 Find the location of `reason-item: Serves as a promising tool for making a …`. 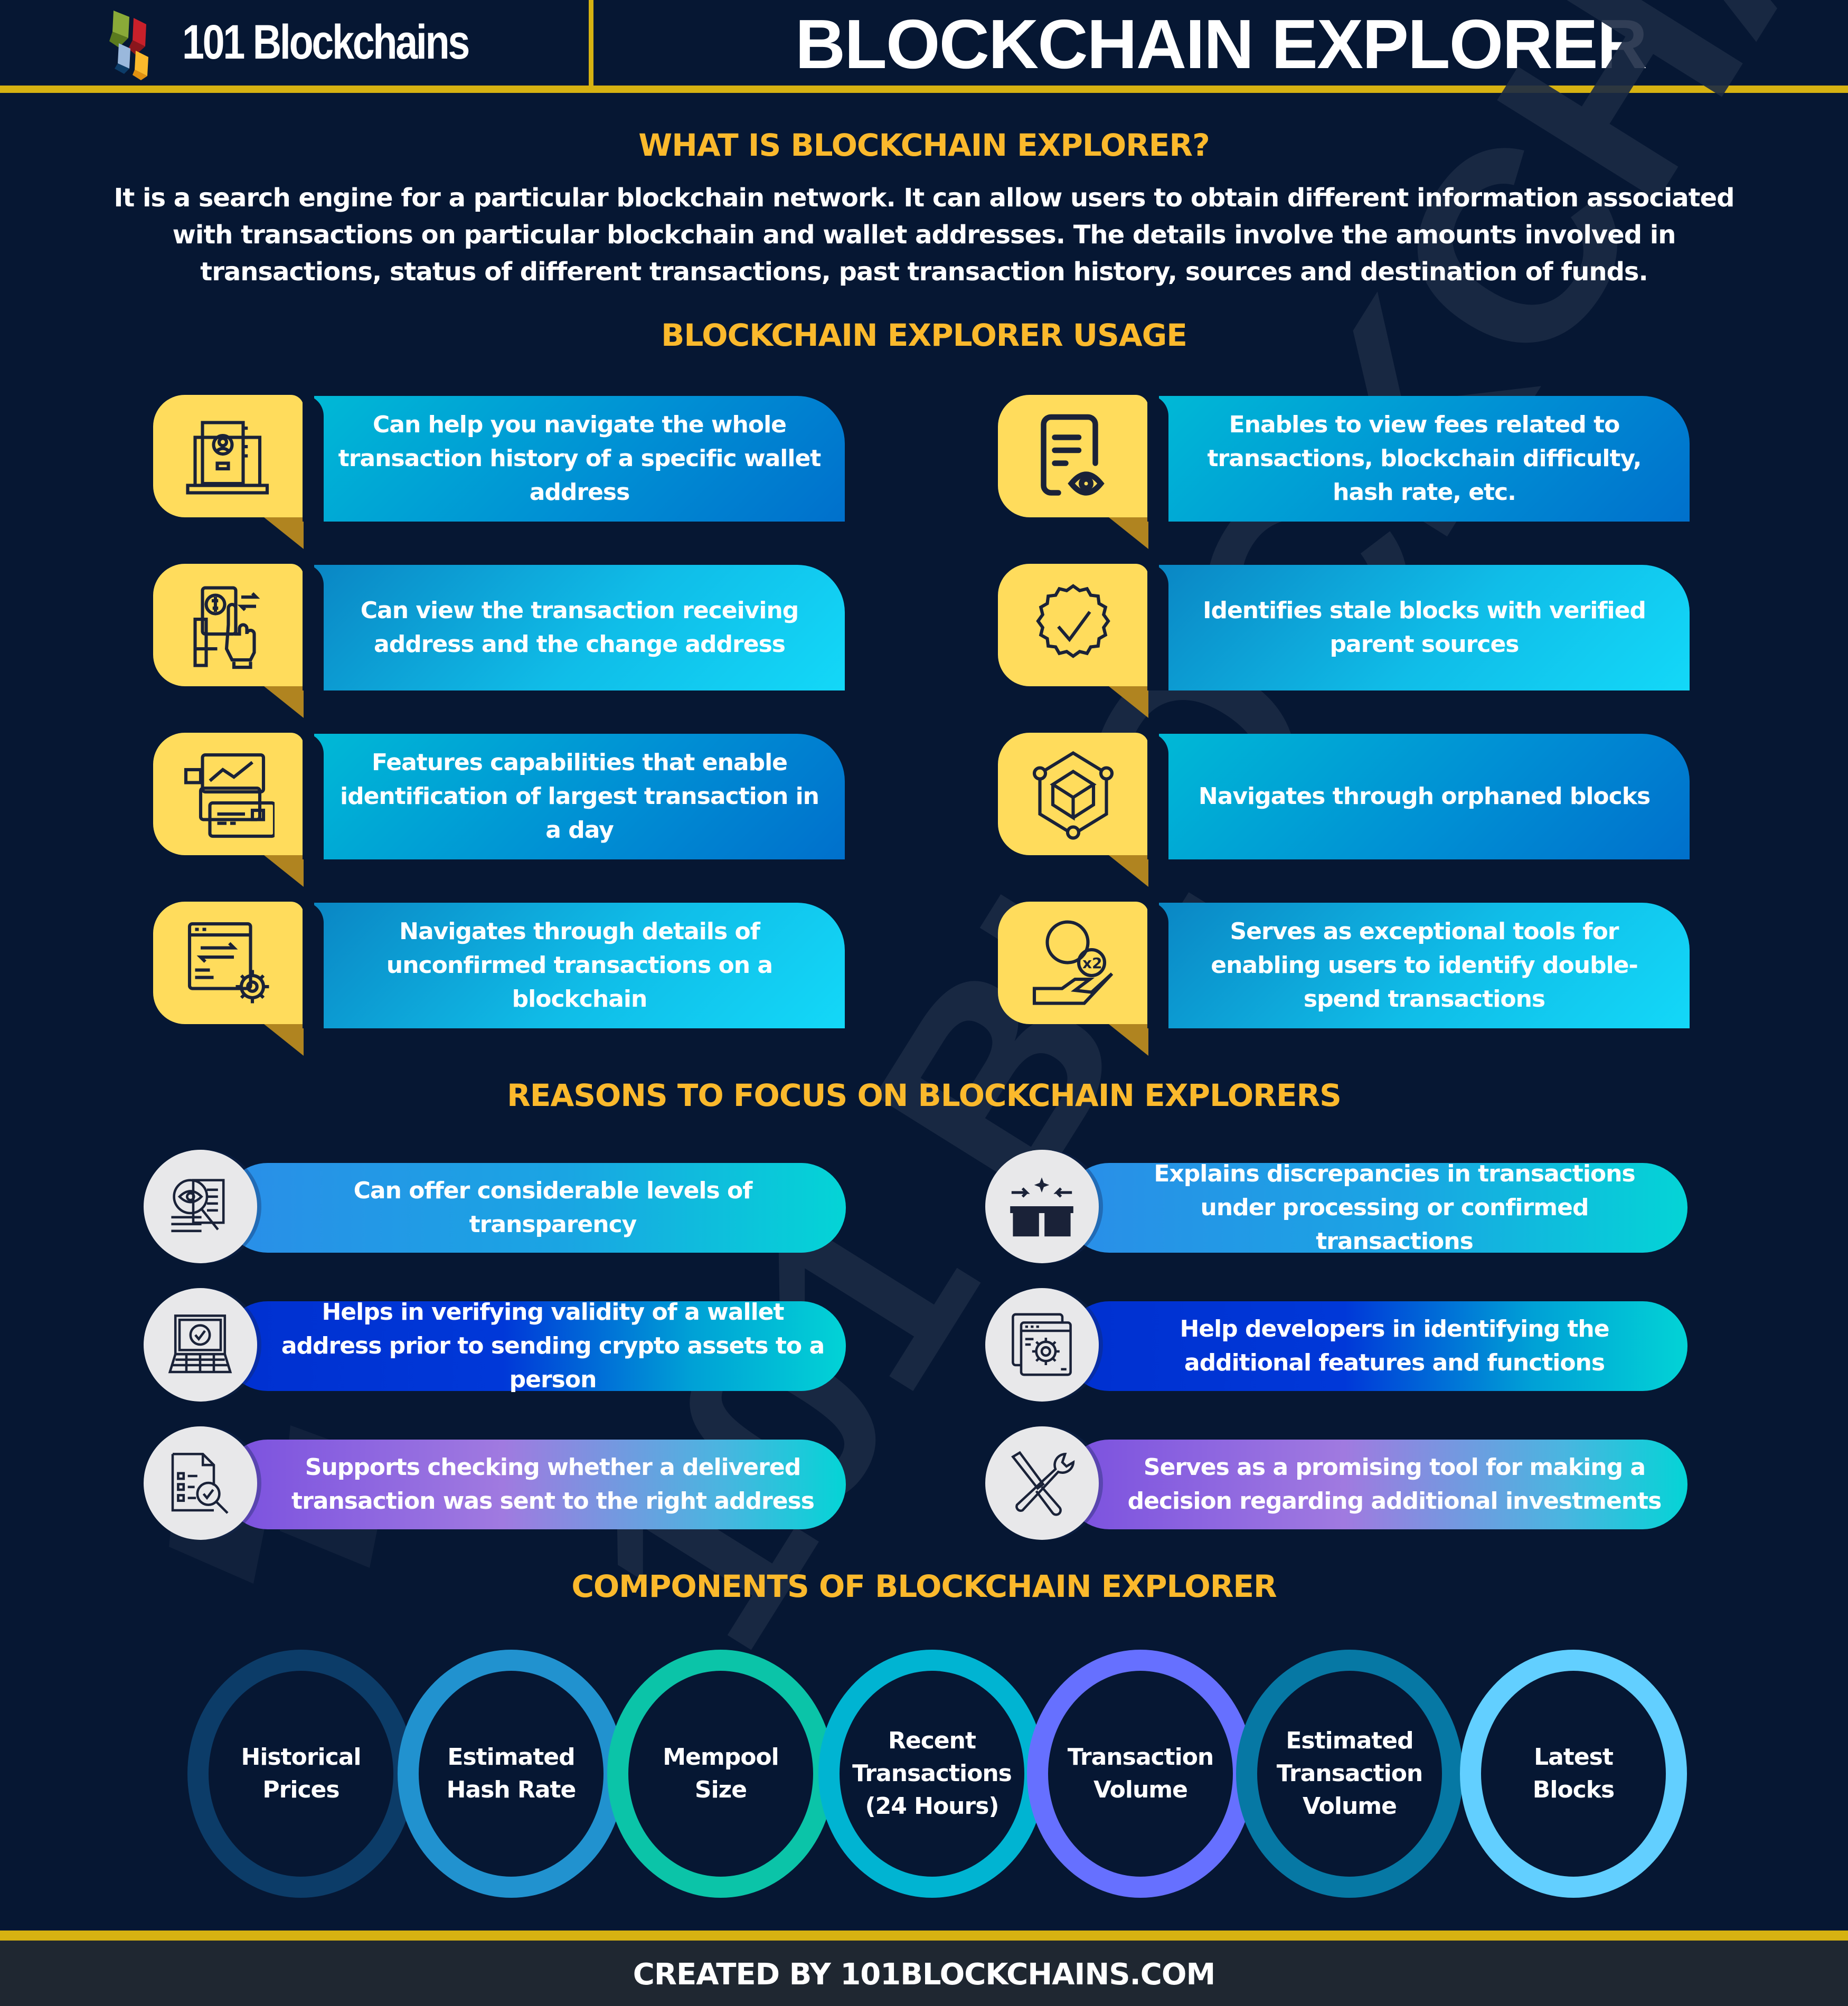

reason-item: Serves as a promising tool for making a … is located at coordinates (1341, 1484).